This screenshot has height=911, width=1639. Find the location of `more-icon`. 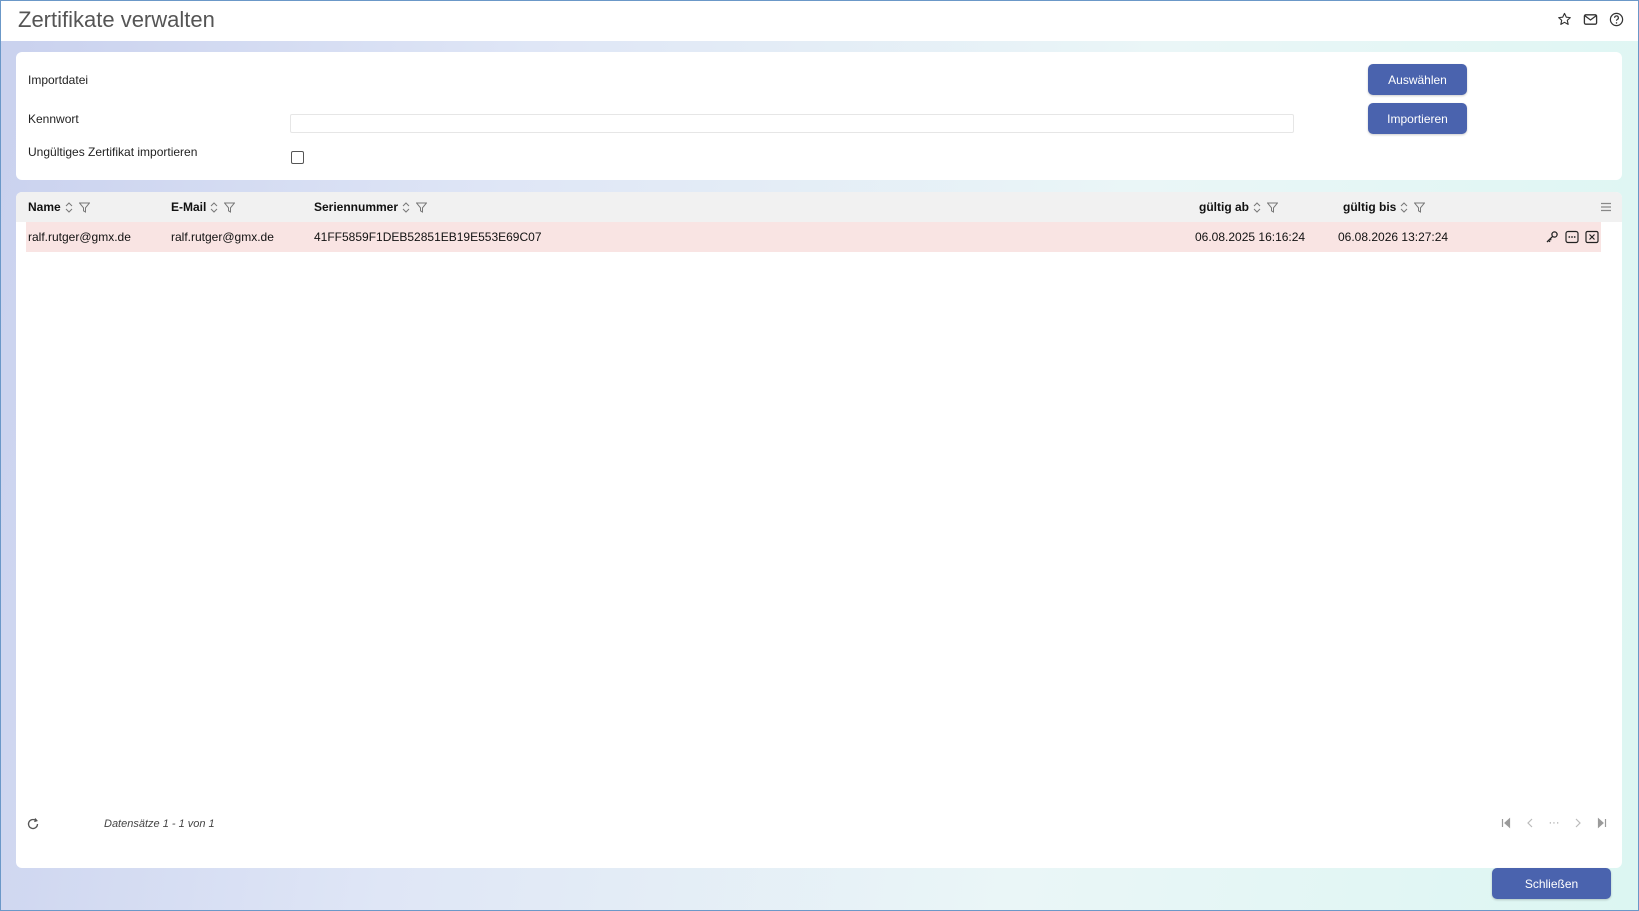

more-icon is located at coordinates (1572, 237).